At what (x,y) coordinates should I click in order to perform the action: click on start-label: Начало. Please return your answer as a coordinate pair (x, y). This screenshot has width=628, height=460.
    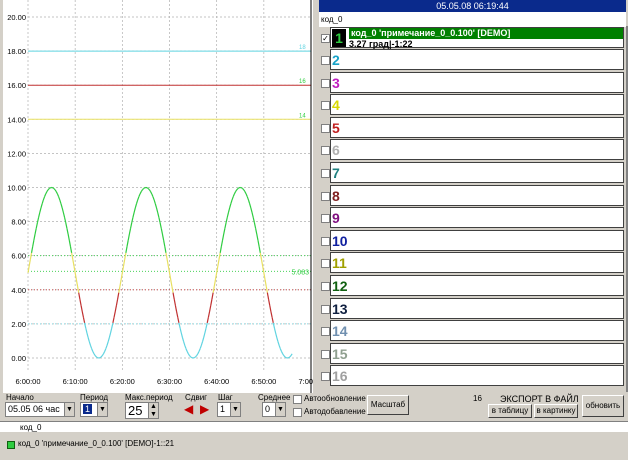
    Looking at the image, I should click on (20, 397).